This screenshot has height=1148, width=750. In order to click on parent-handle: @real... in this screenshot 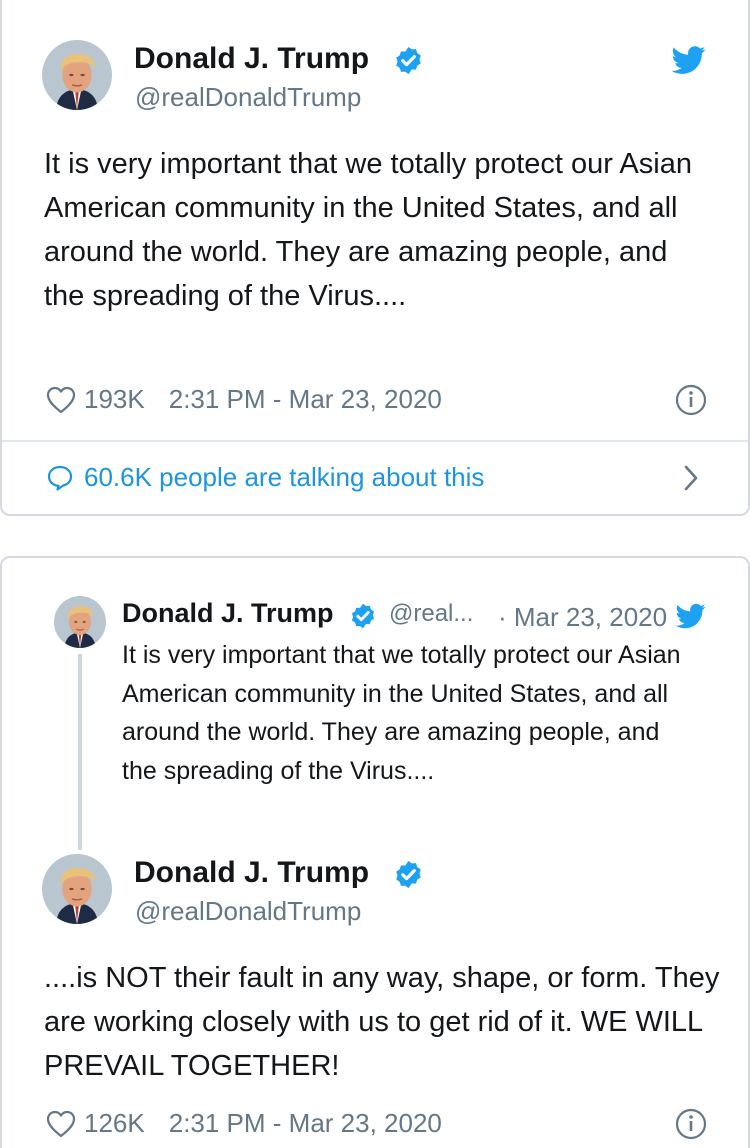, I will do `click(431, 614)`.